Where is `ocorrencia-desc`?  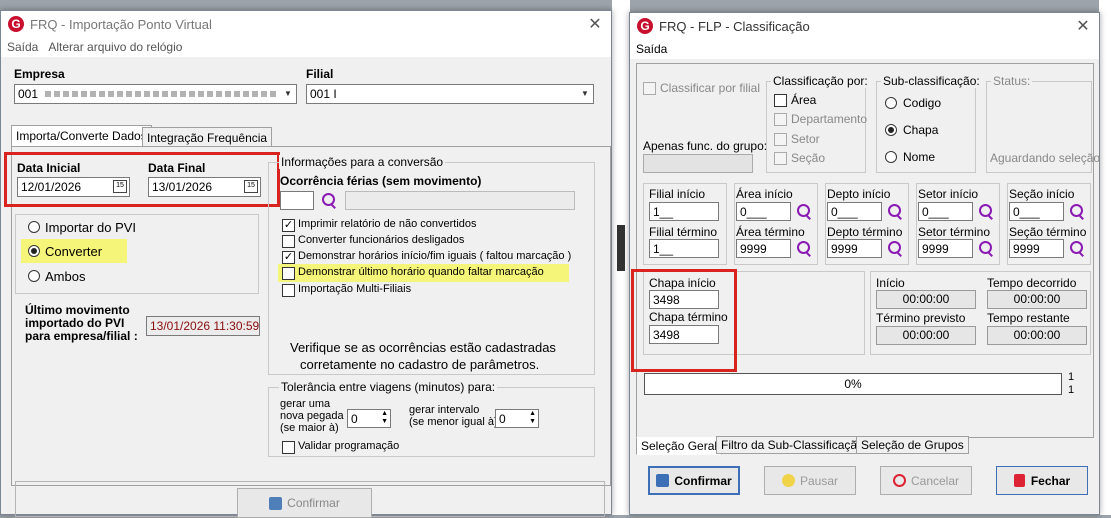 ocorrencia-desc is located at coordinates (460, 200).